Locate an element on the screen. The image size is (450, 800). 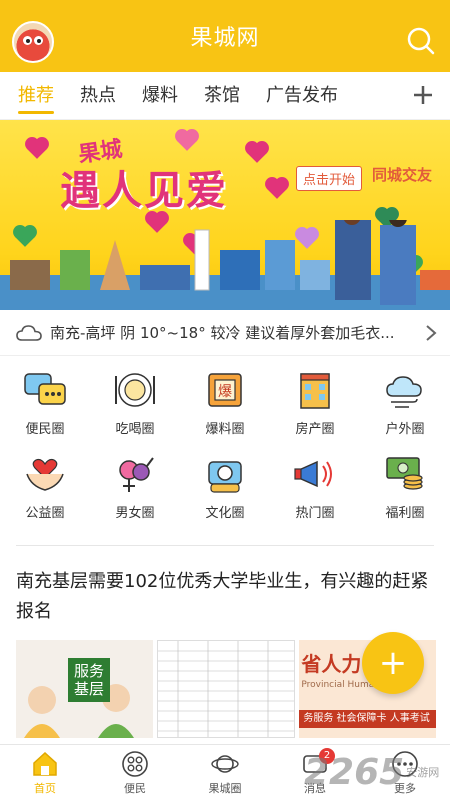
category-item-food: 吃喝圈 is located at coordinates (135, 402).